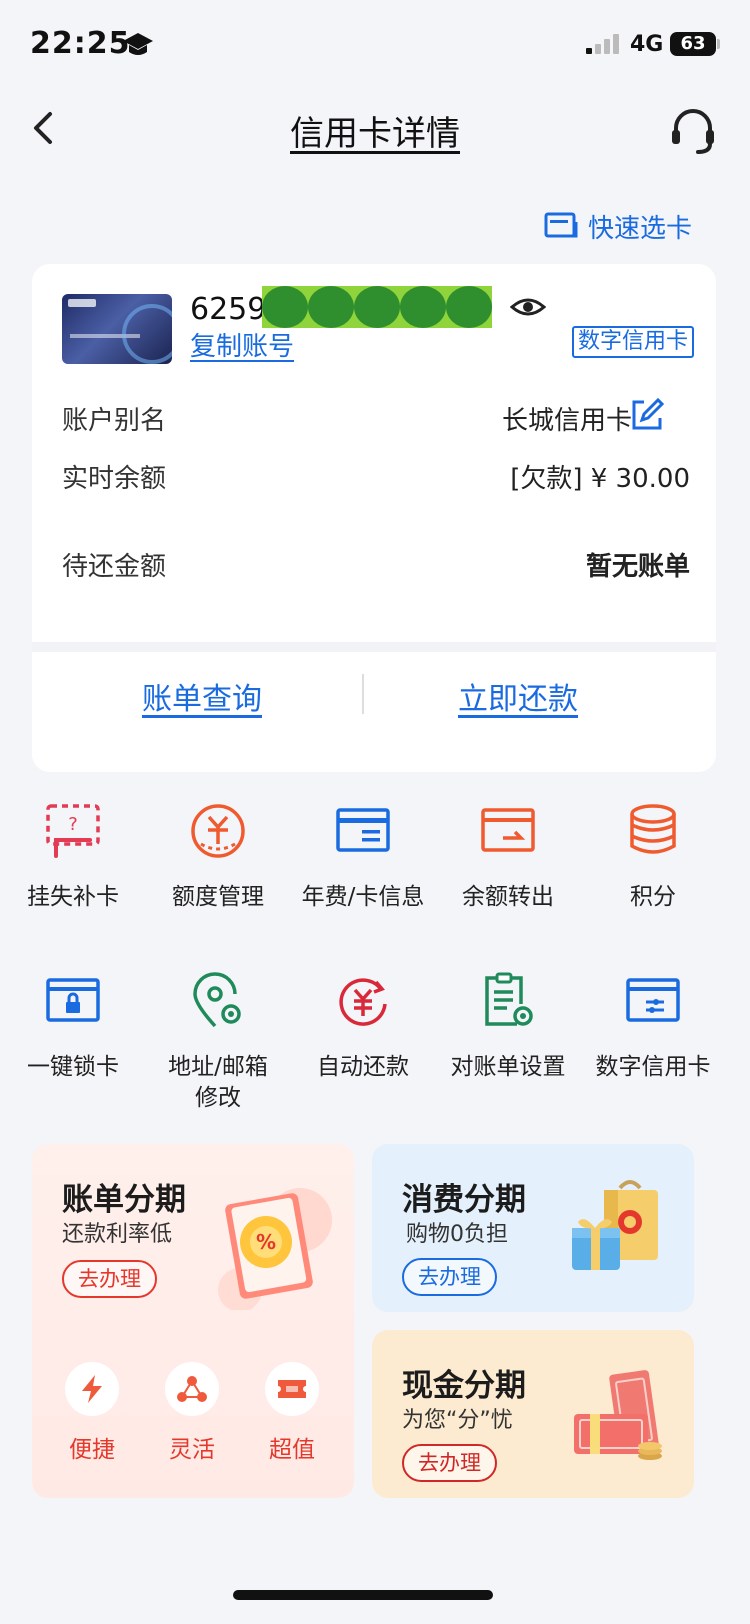 The width and height of the screenshot is (750, 1624). Describe the element at coordinates (363, 830) in the screenshot. I see `card-info-icon` at that location.